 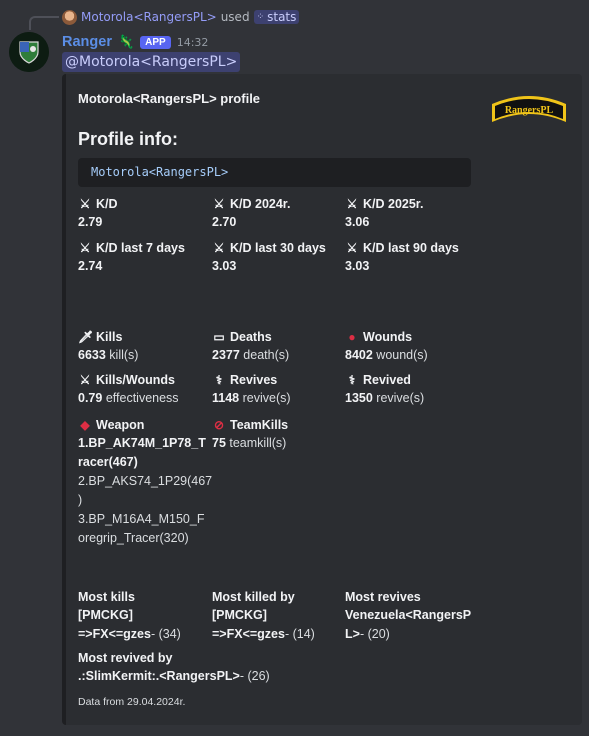 I want to click on field-name: Most revives, so click(x=383, y=597).